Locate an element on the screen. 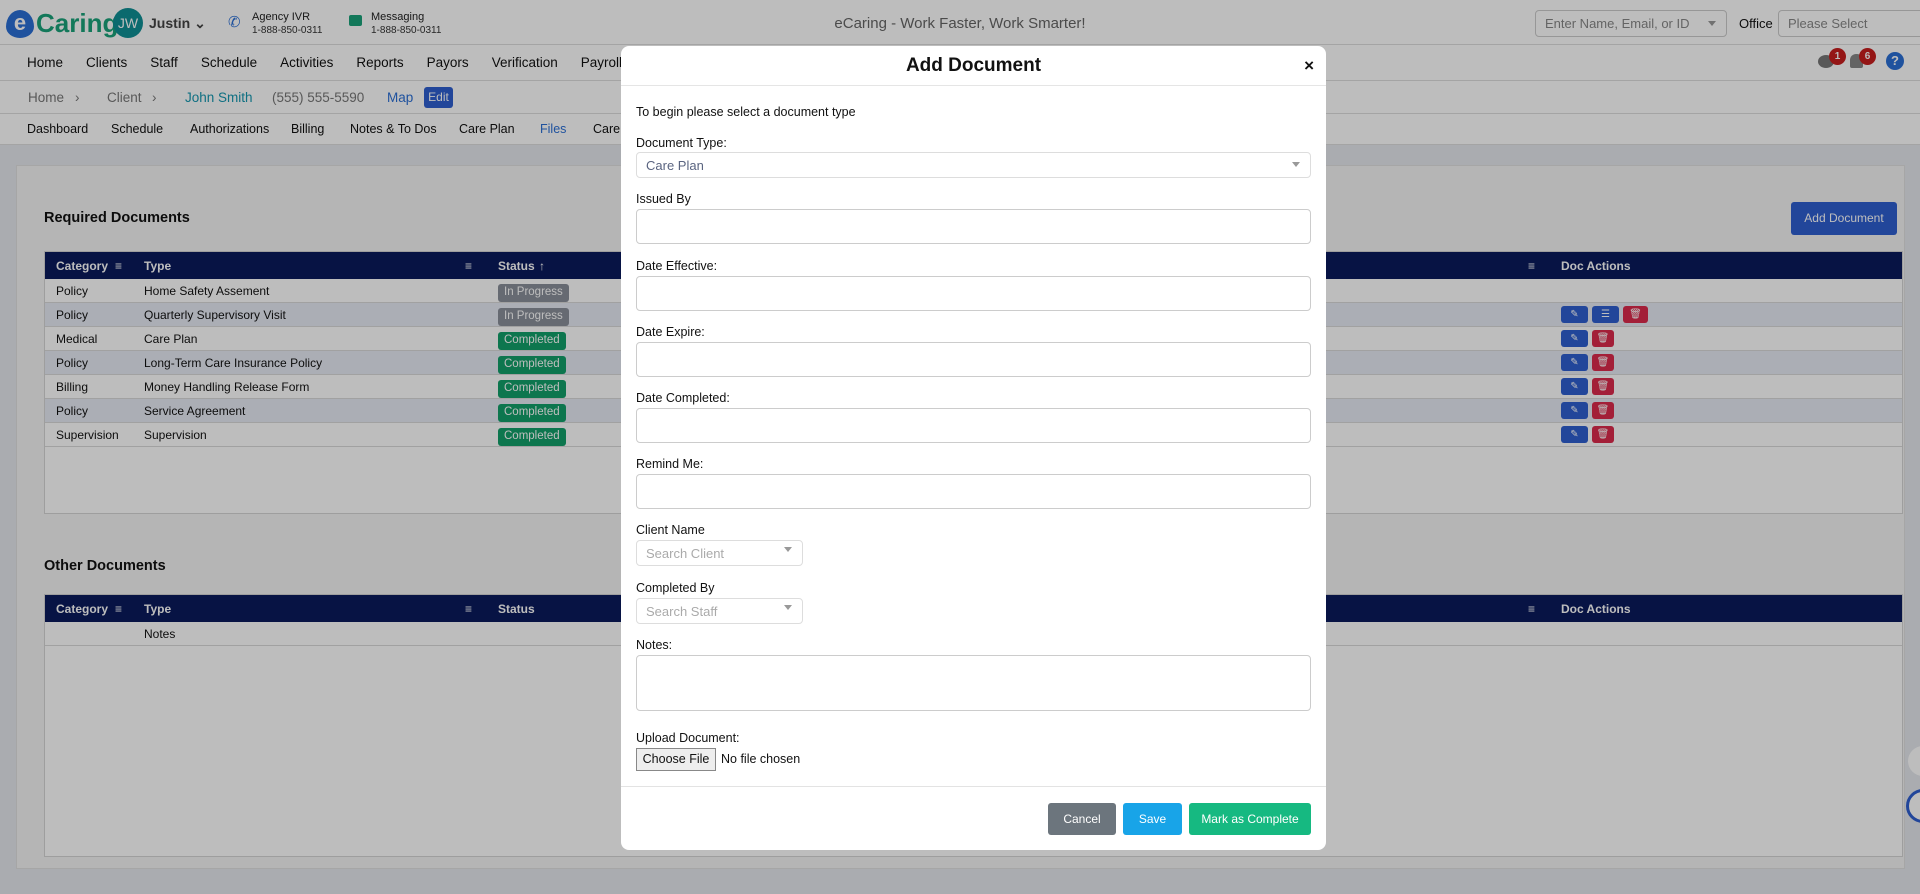 This screenshot has width=1920, height=894. modal-header: Add Document × is located at coordinates (973, 66).